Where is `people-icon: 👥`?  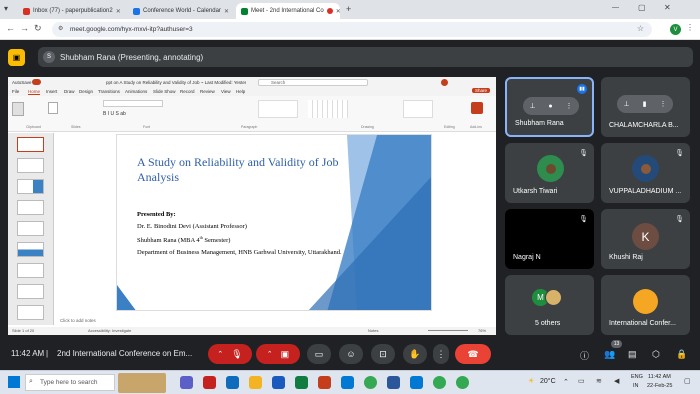
people-icon: 👥 is located at coordinates (609, 354).